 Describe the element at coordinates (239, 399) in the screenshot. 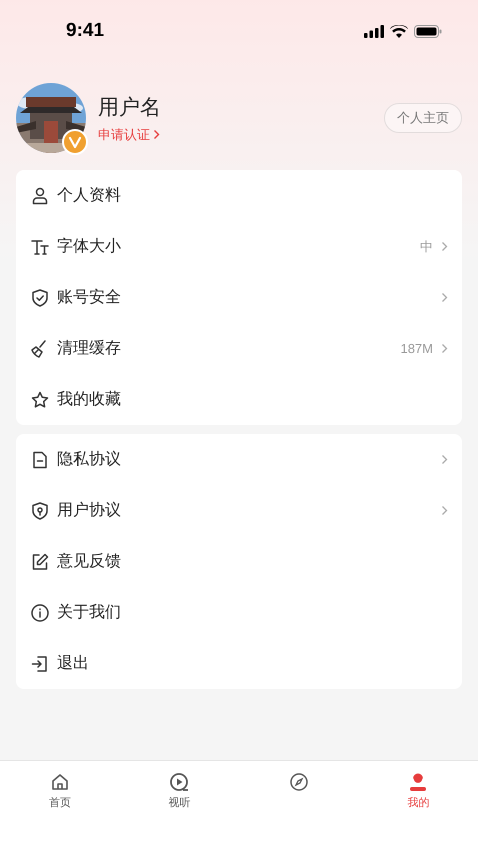

I see `menu-item: 我的收藏` at that location.